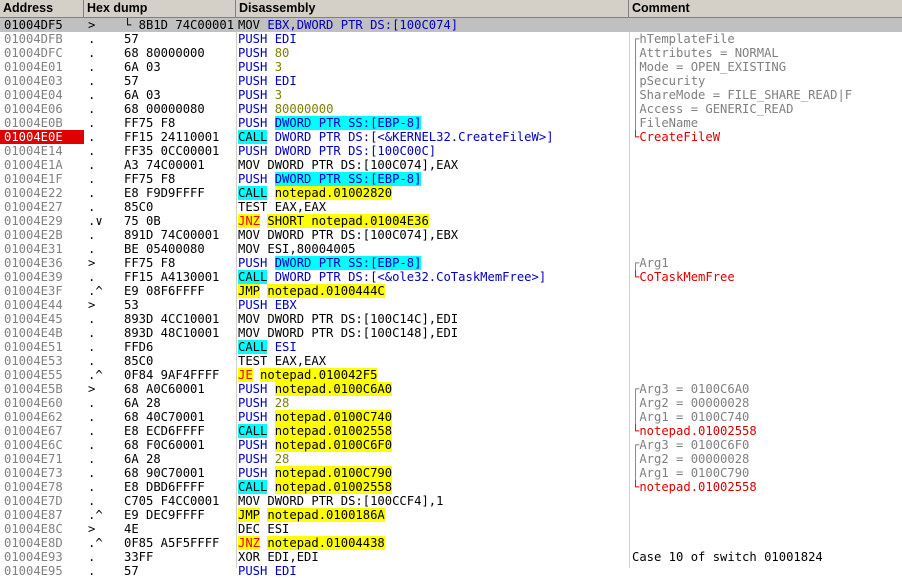 Image resolution: width=902 pixels, height=578 pixels. Describe the element at coordinates (42, 333) in the screenshot. I see `row-address: 01004E4B` at that location.